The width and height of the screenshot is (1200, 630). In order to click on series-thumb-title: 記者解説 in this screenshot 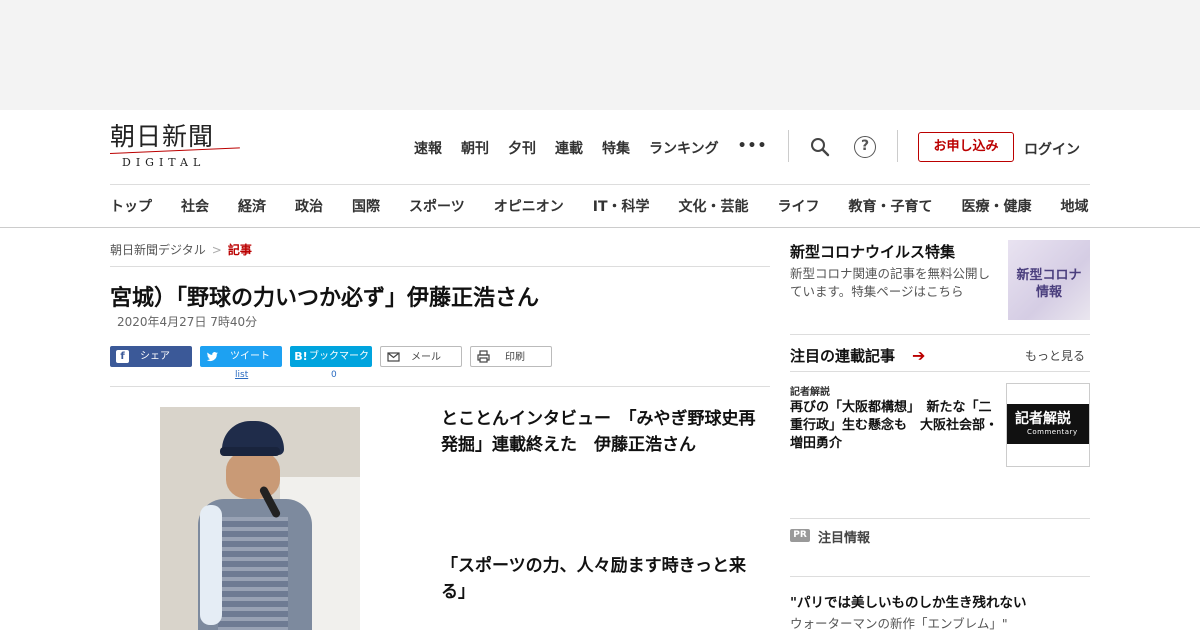, I will do `click(1043, 419)`.